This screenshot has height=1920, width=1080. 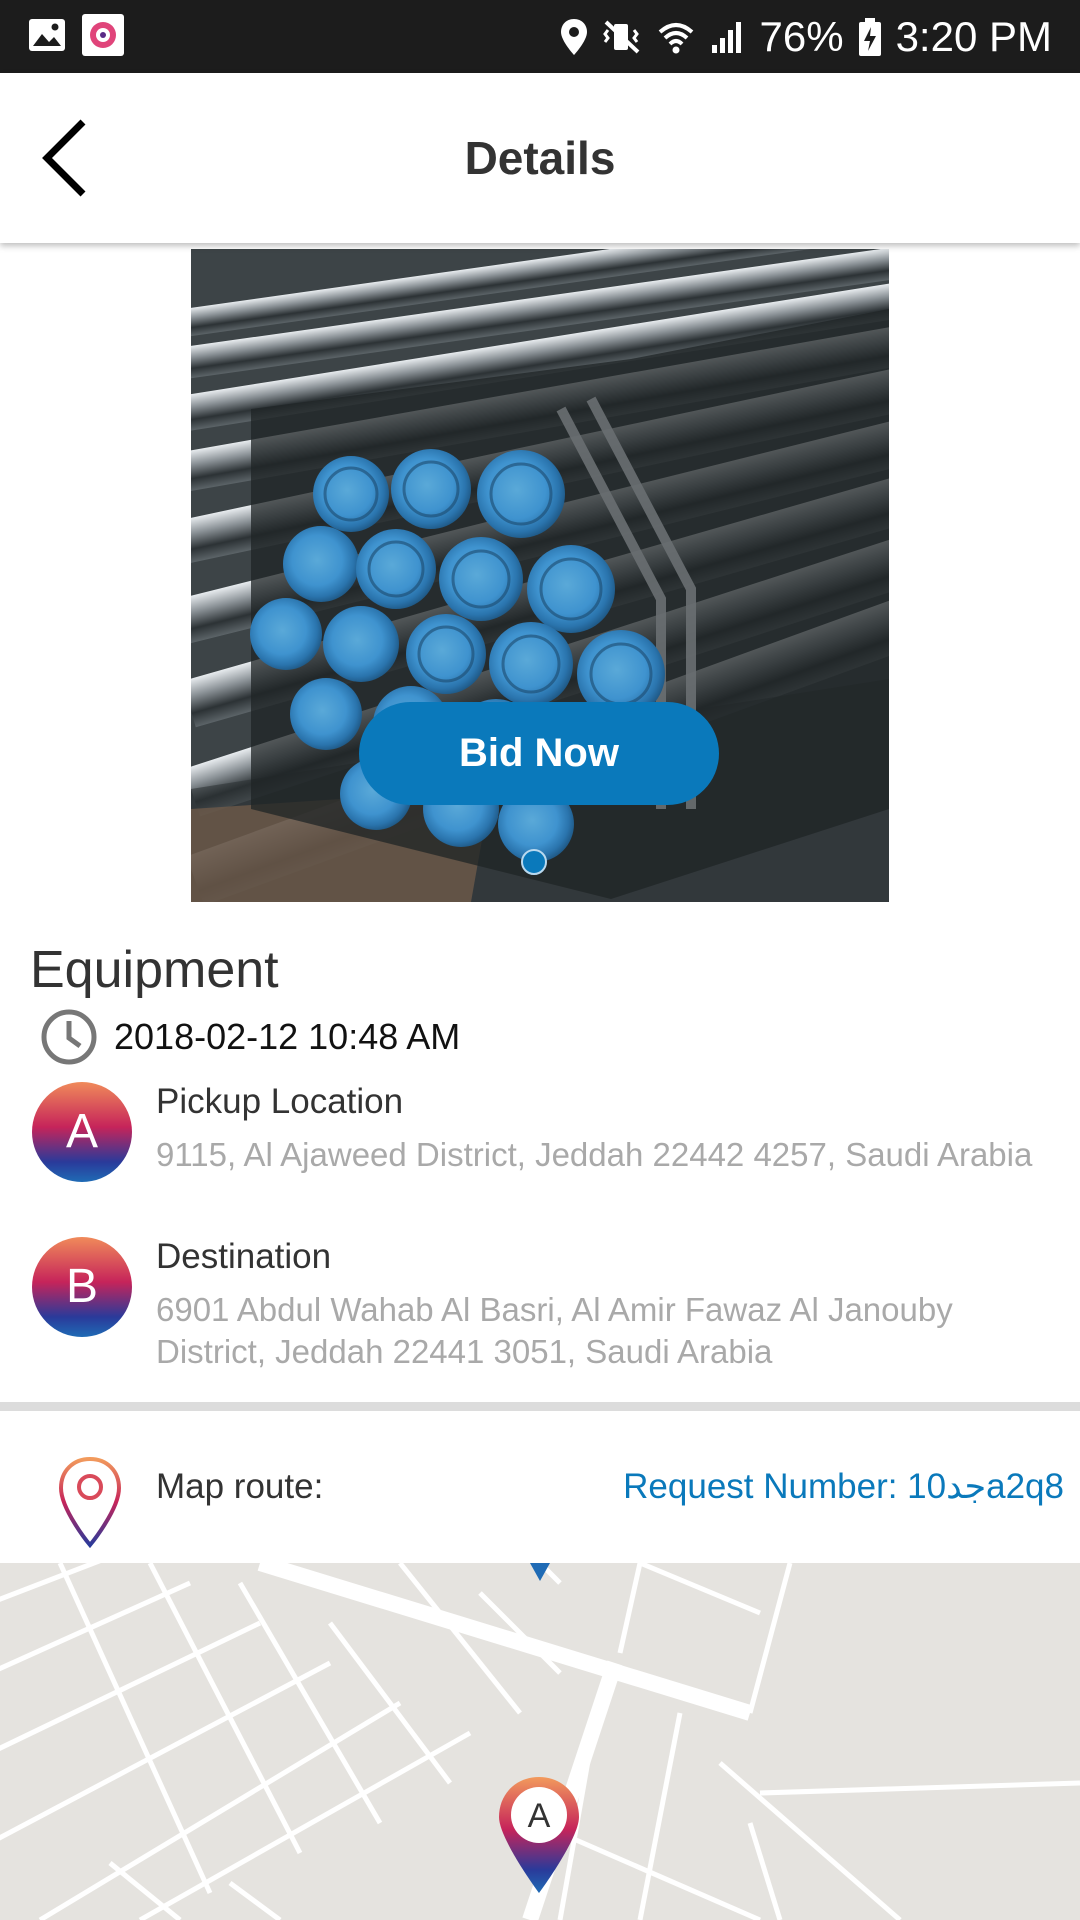 What do you see at coordinates (973, 36) in the screenshot?
I see `clock-time: 3:20 PM` at bounding box center [973, 36].